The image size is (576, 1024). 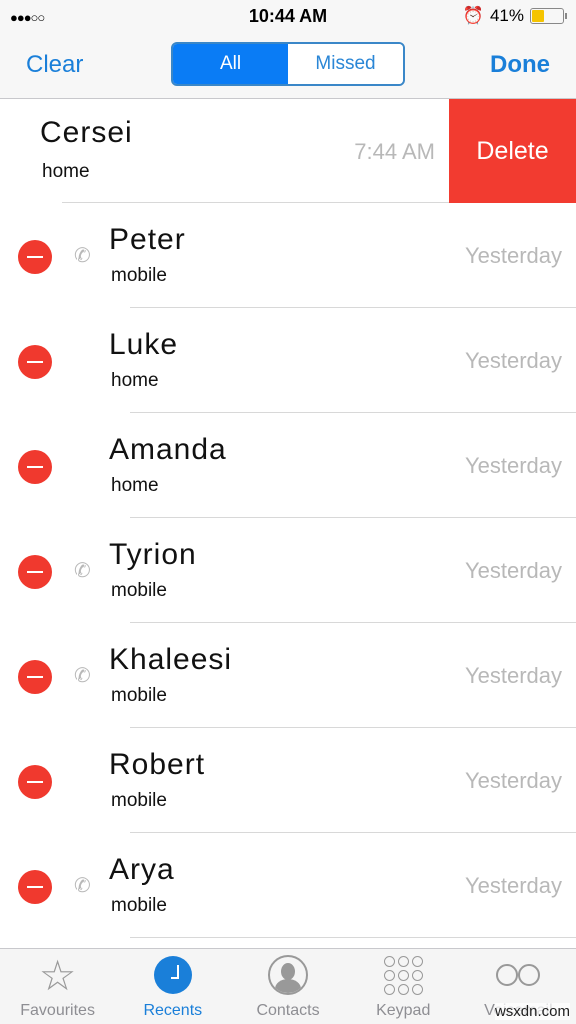 I want to click on filter-segmented-control: All Missed, so click(x=288, y=64).